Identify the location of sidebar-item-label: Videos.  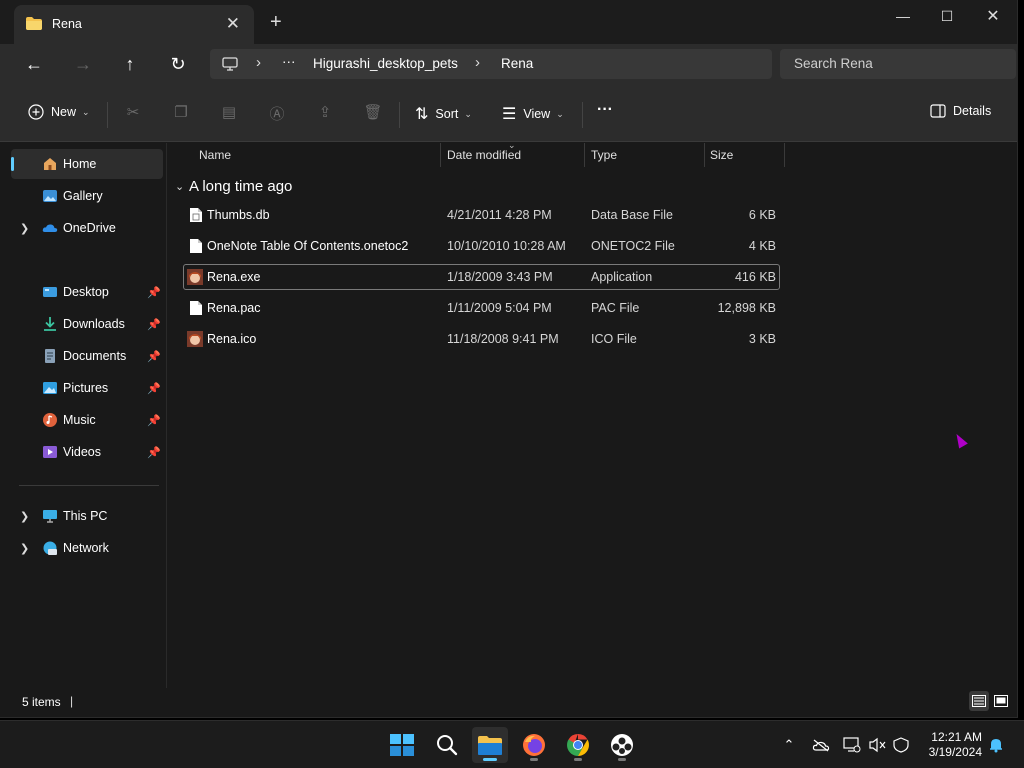
(82, 452).